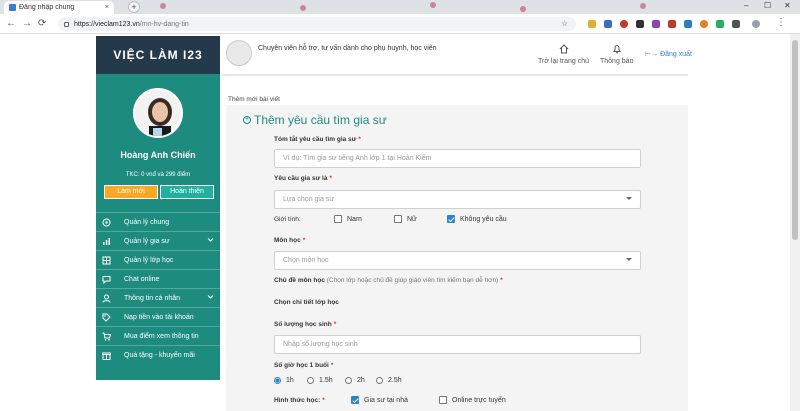  What do you see at coordinates (315, 120) in the screenshot?
I see `page-title: + Thêm yêu cầu tìm gia sư` at bounding box center [315, 120].